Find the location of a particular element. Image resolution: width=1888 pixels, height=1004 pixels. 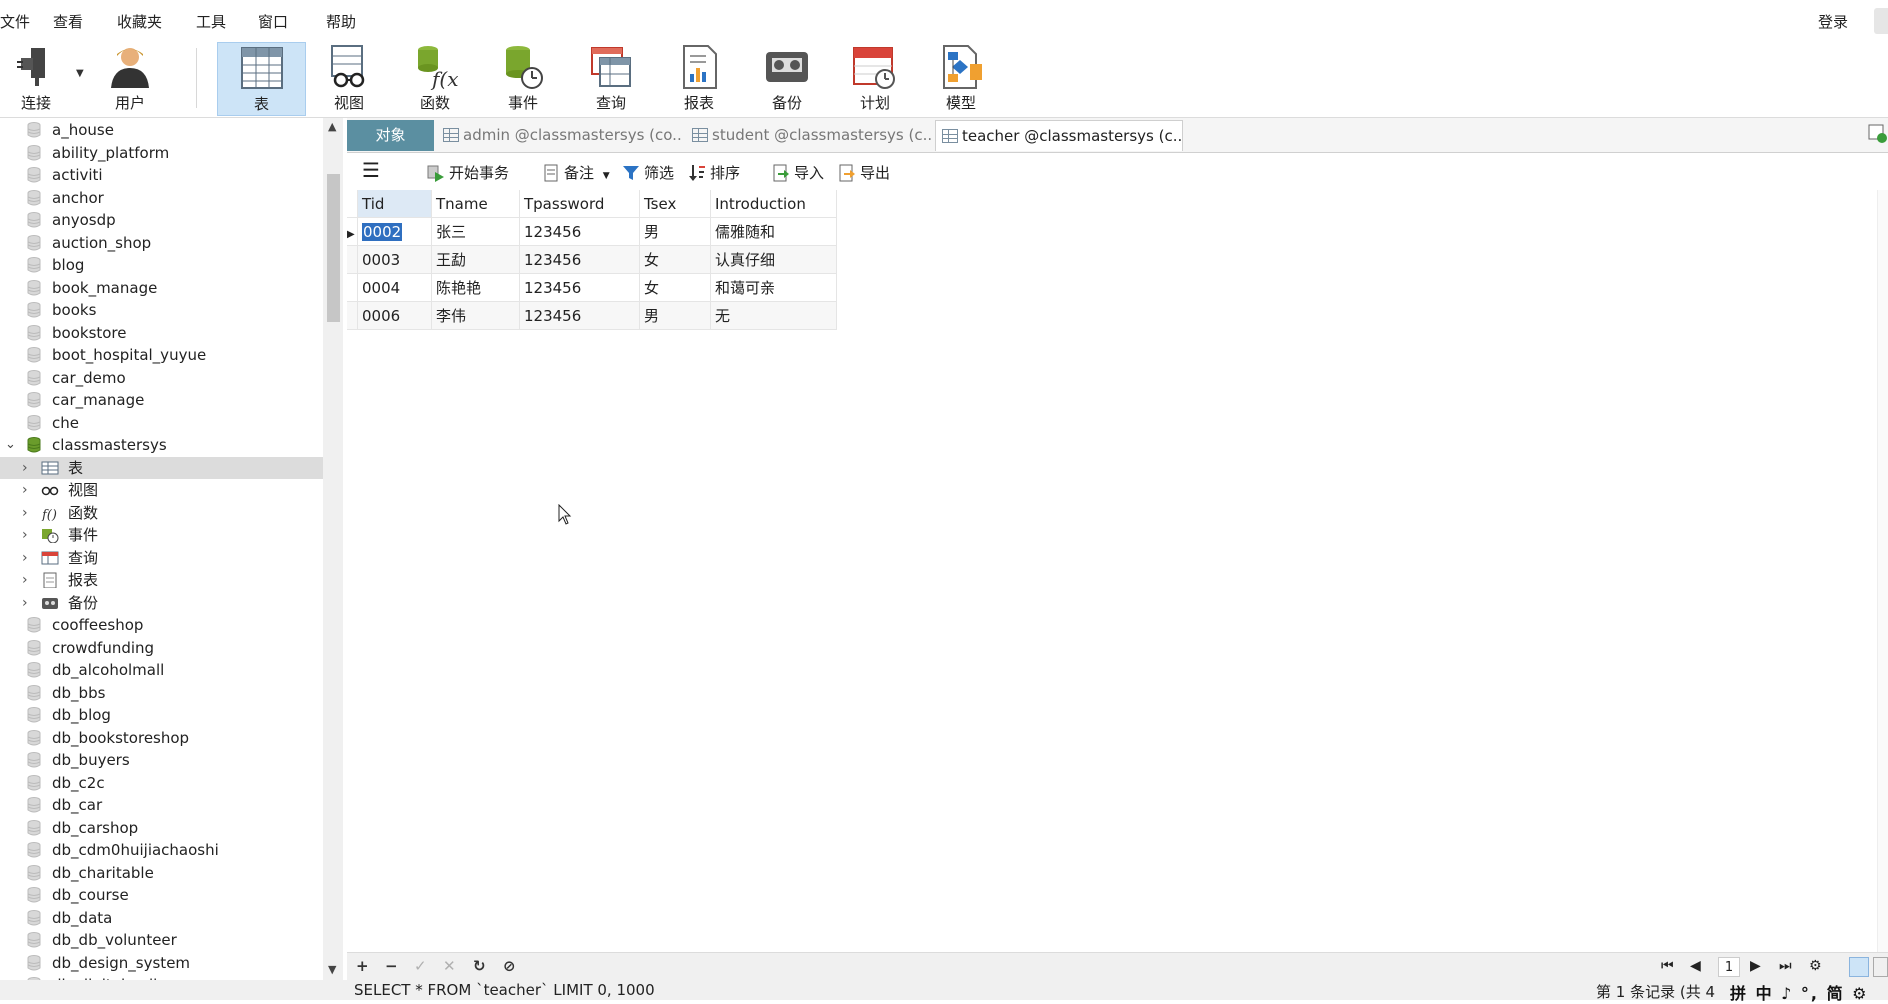

table-cell: 认真仔细 is located at coordinates (773, 259).